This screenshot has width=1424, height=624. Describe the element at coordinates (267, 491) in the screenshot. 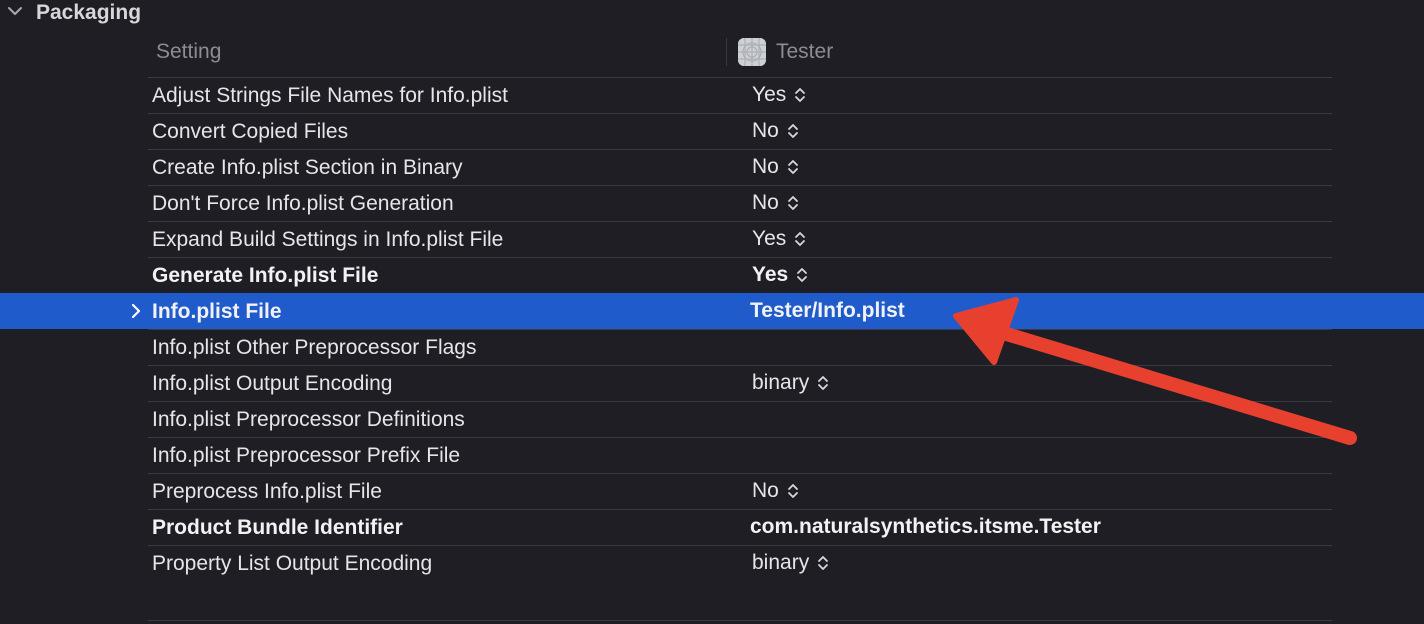

I see `setting-name: Preprocess Info.plist File` at that location.